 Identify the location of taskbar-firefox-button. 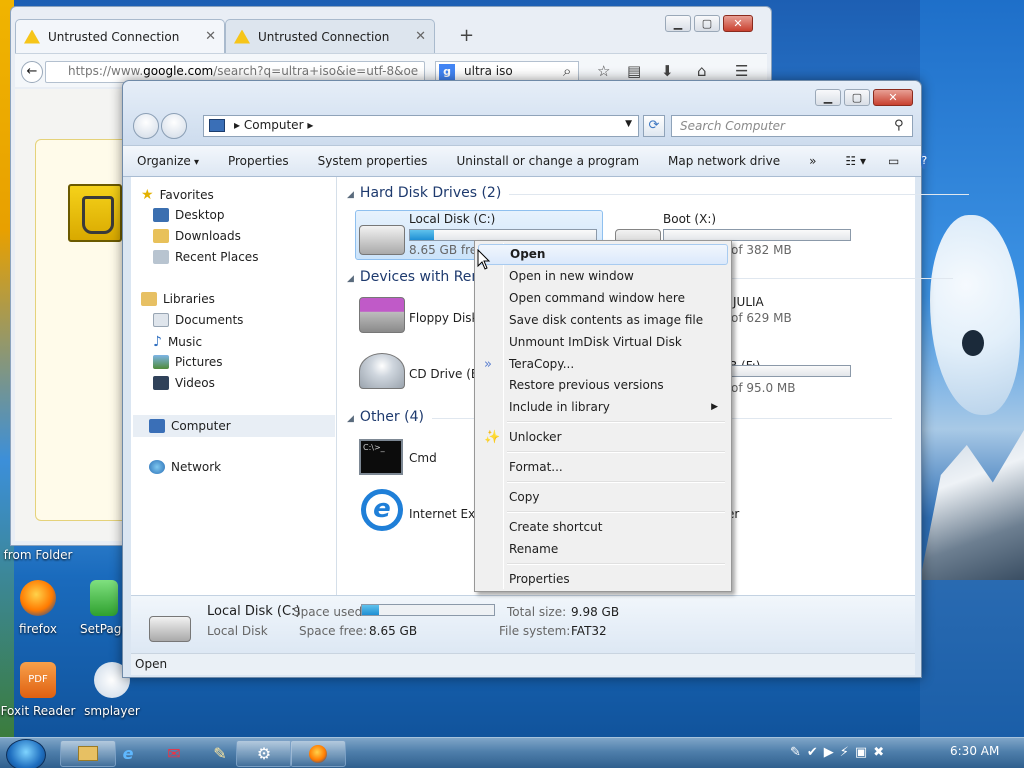
(318, 753).